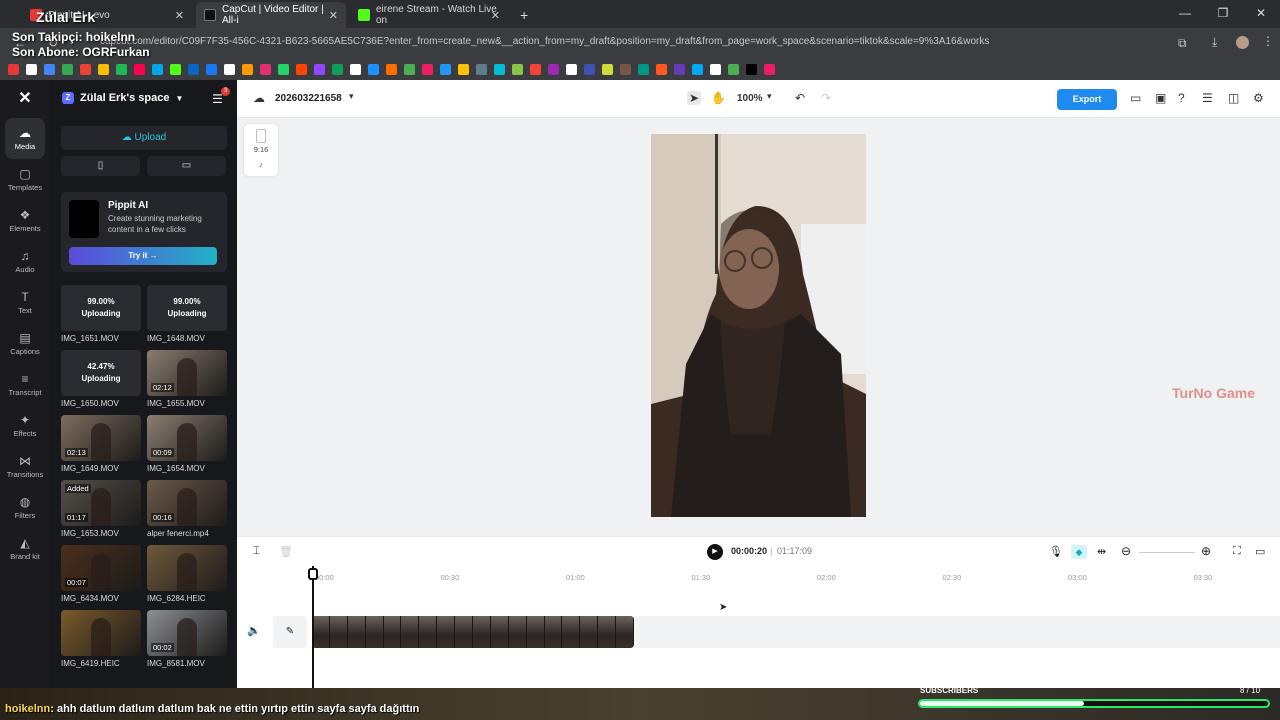  What do you see at coordinates (100, 166) in the screenshot?
I see `phone-upload-button: ▯` at bounding box center [100, 166].